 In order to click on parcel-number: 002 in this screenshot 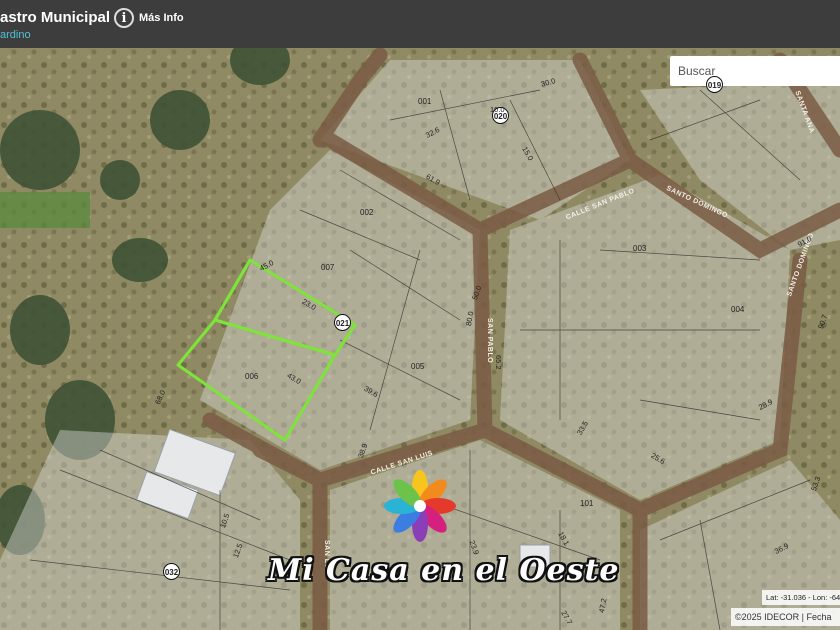, I will do `click(367, 212)`.